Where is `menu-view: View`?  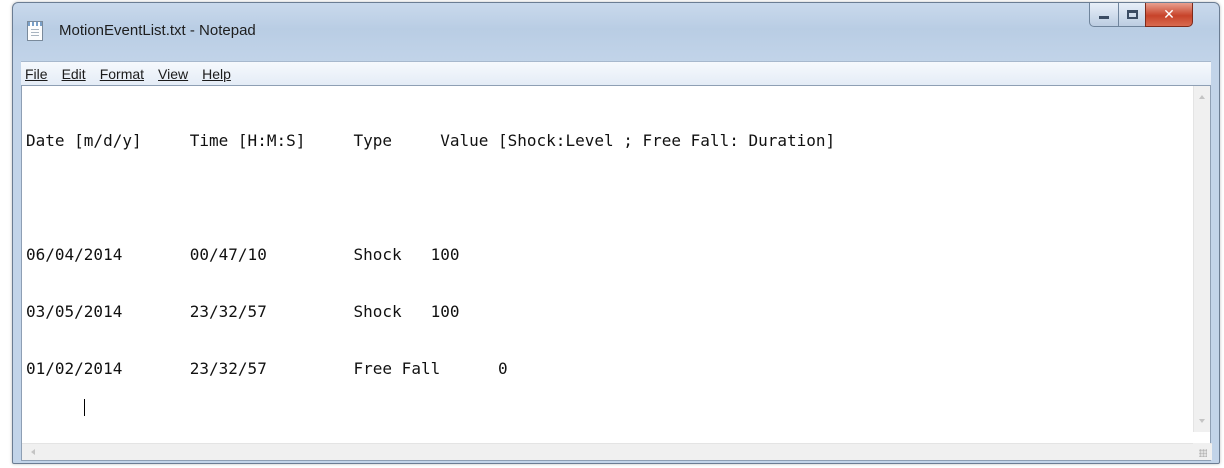
menu-view: View is located at coordinates (173, 74).